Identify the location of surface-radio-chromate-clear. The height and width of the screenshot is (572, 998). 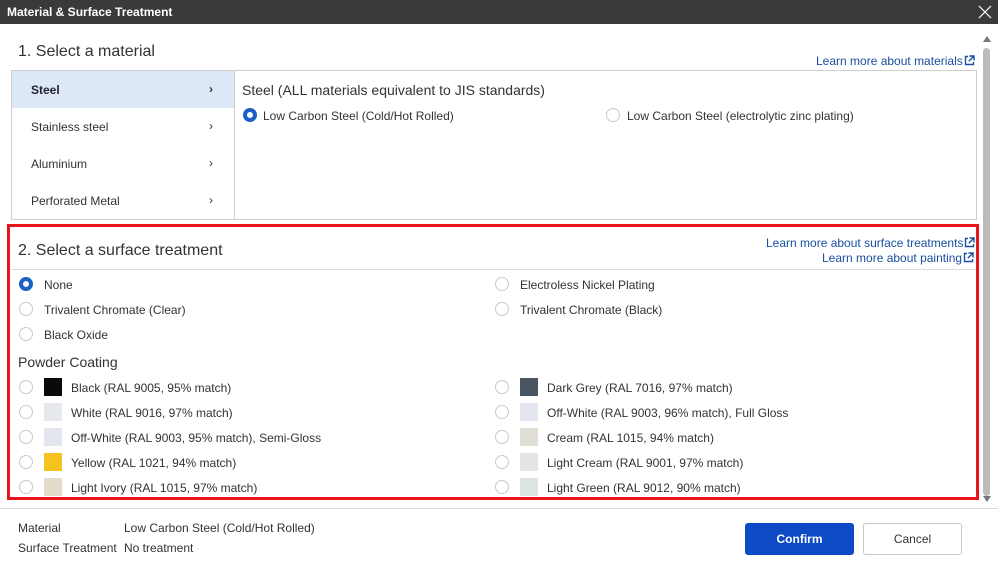
(26, 309).